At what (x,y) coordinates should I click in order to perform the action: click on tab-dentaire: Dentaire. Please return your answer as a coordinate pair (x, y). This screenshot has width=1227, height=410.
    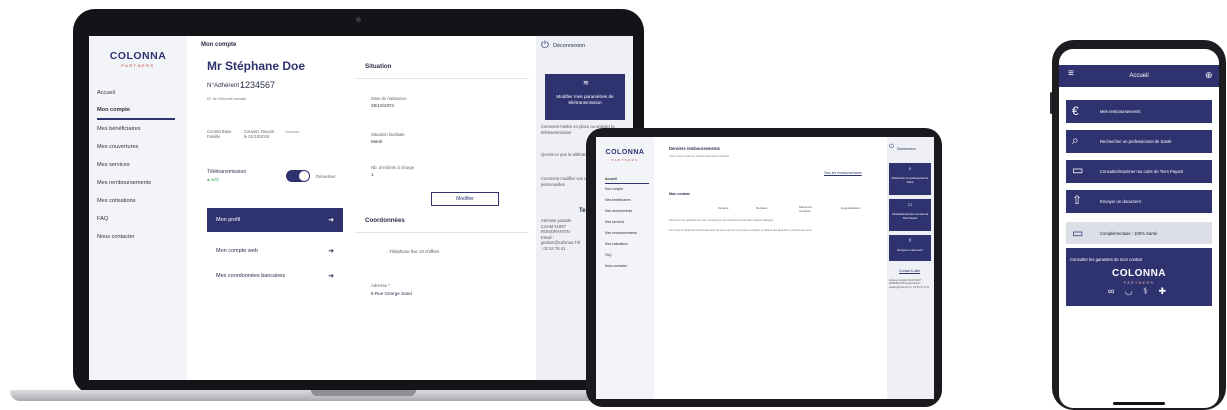
    Looking at the image, I should click on (761, 208).